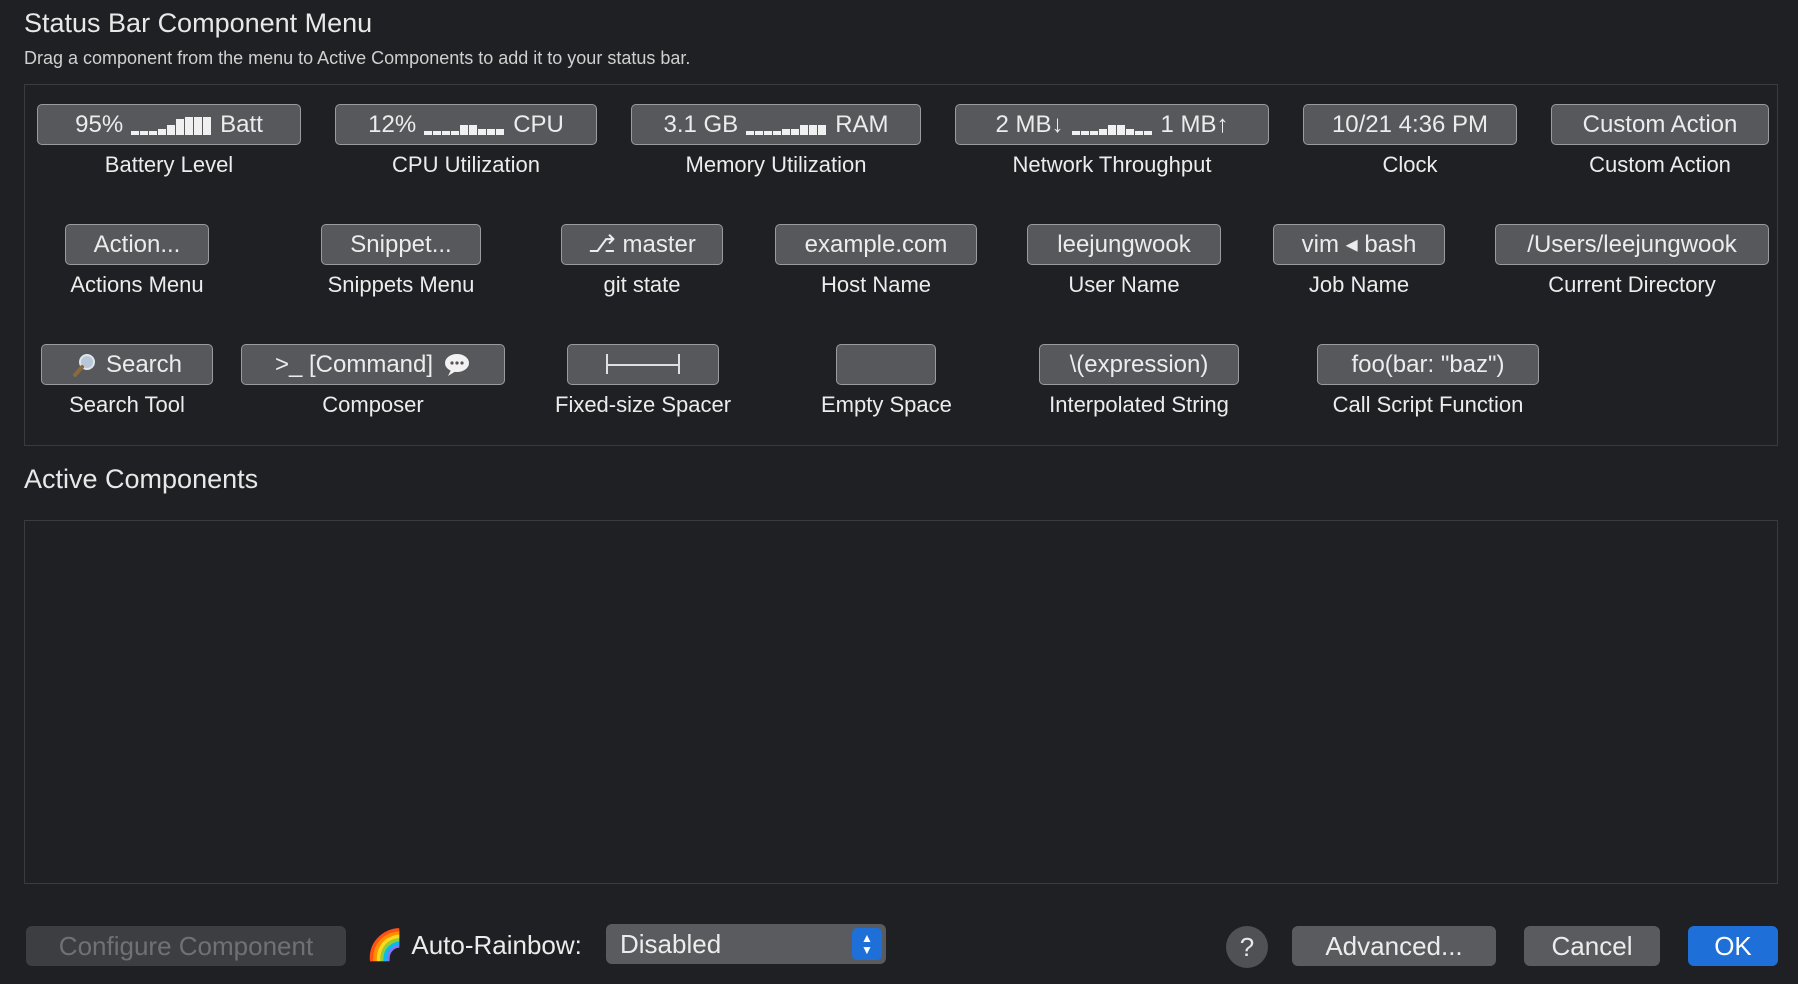  Describe the element at coordinates (867, 944) in the screenshot. I see `chevron-updown-icon: ▲ ▼` at that location.